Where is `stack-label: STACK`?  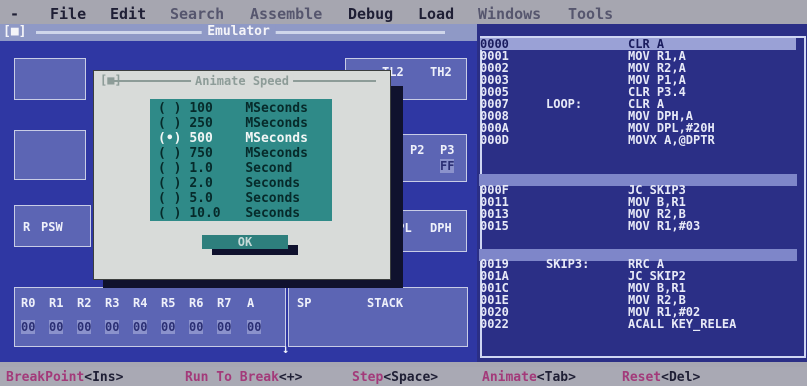 stack-label: STACK is located at coordinates (385, 303).